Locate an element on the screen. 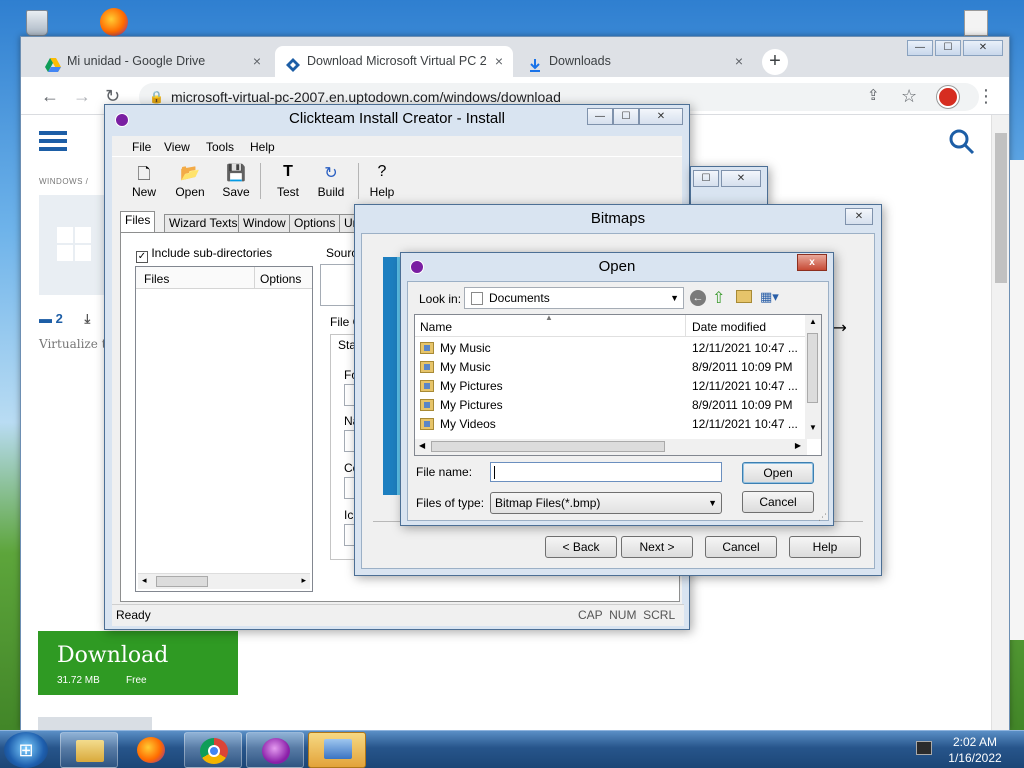 The width and height of the screenshot is (1024, 768). hscroll-thumb is located at coordinates (548, 446).